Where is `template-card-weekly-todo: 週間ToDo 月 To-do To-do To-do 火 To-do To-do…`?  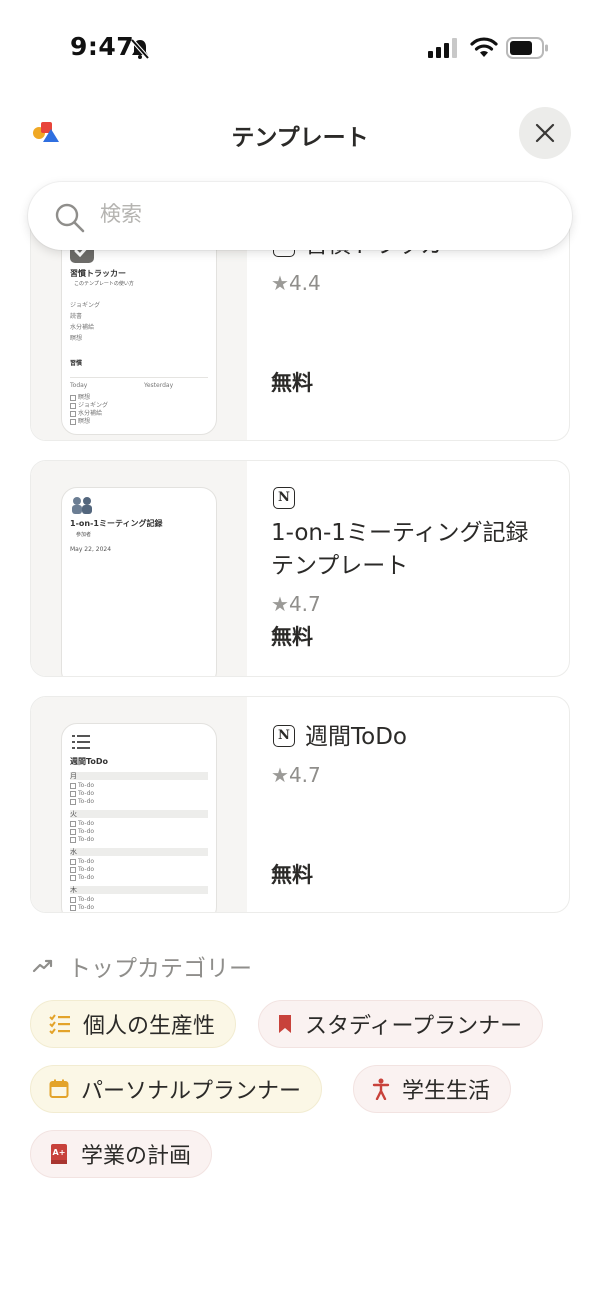
template-card-weekly-todo: 週間ToDo 月 To-do To-do To-do 火 To-do To-do… is located at coordinates (300, 804).